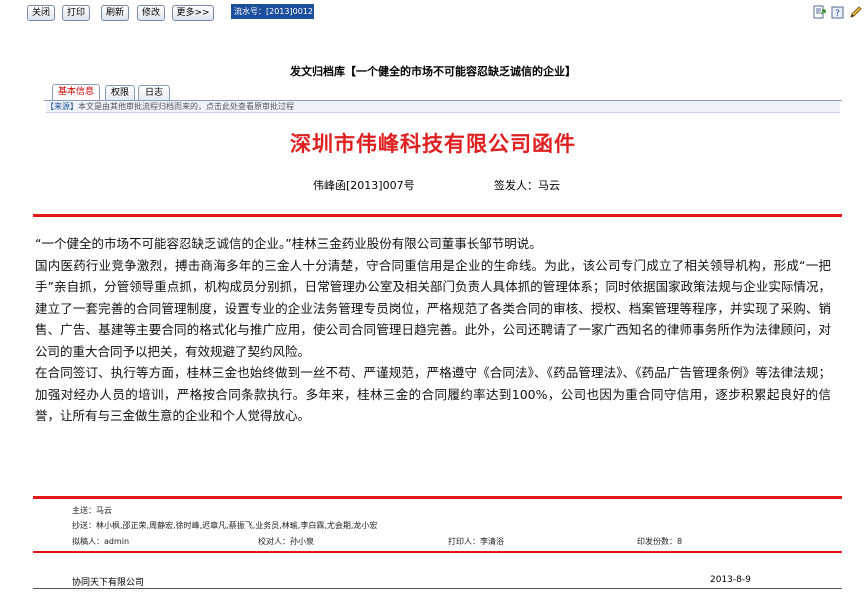 This screenshot has height=606, width=866. I want to click on toolbar: 关闭 打印 刷新 修改 更多>> 流水号：[2013]0012号 ?, so click(433, 15).